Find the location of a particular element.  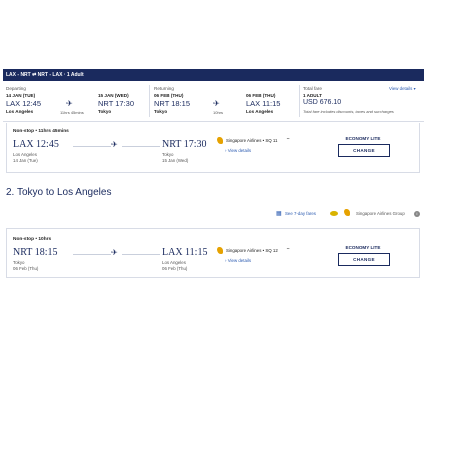

flight-departure-city: Los Angeles is located at coordinates (25, 154).